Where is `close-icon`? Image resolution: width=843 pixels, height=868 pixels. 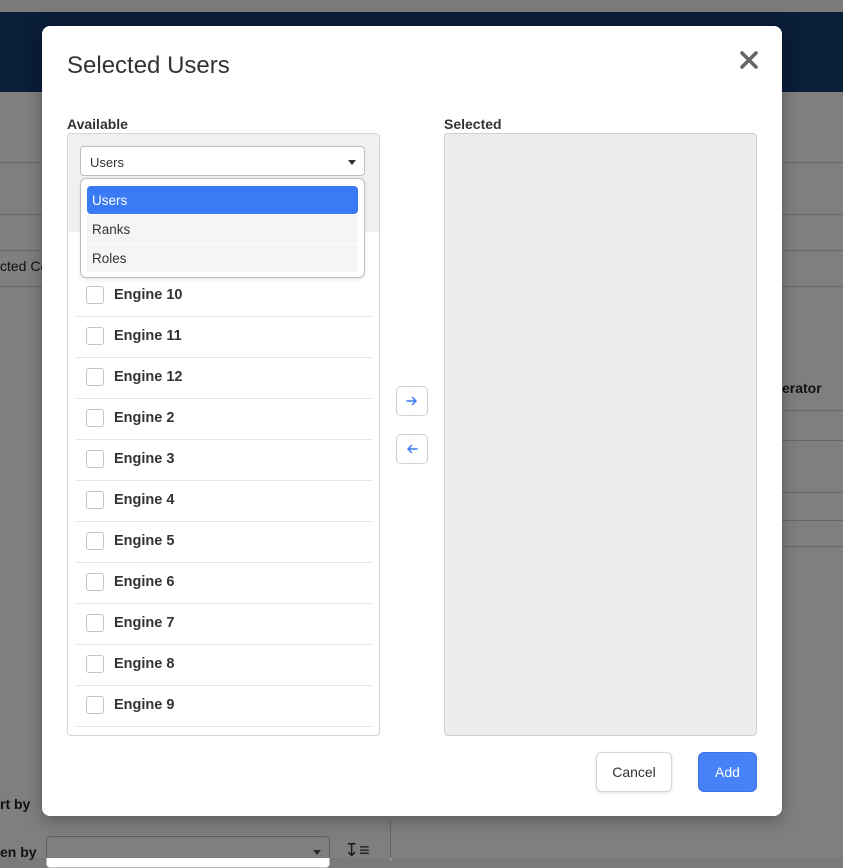
close-icon is located at coordinates (749, 60).